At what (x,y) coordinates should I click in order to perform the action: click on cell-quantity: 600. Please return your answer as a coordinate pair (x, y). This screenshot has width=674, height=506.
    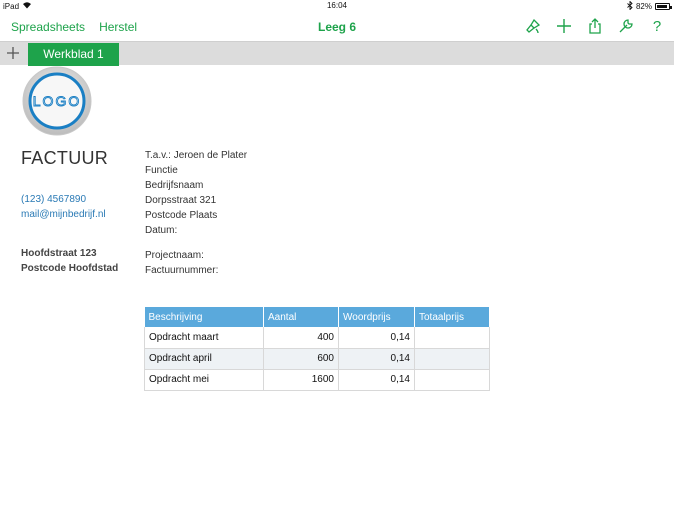
    Looking at the image, I should click on (301, 359).